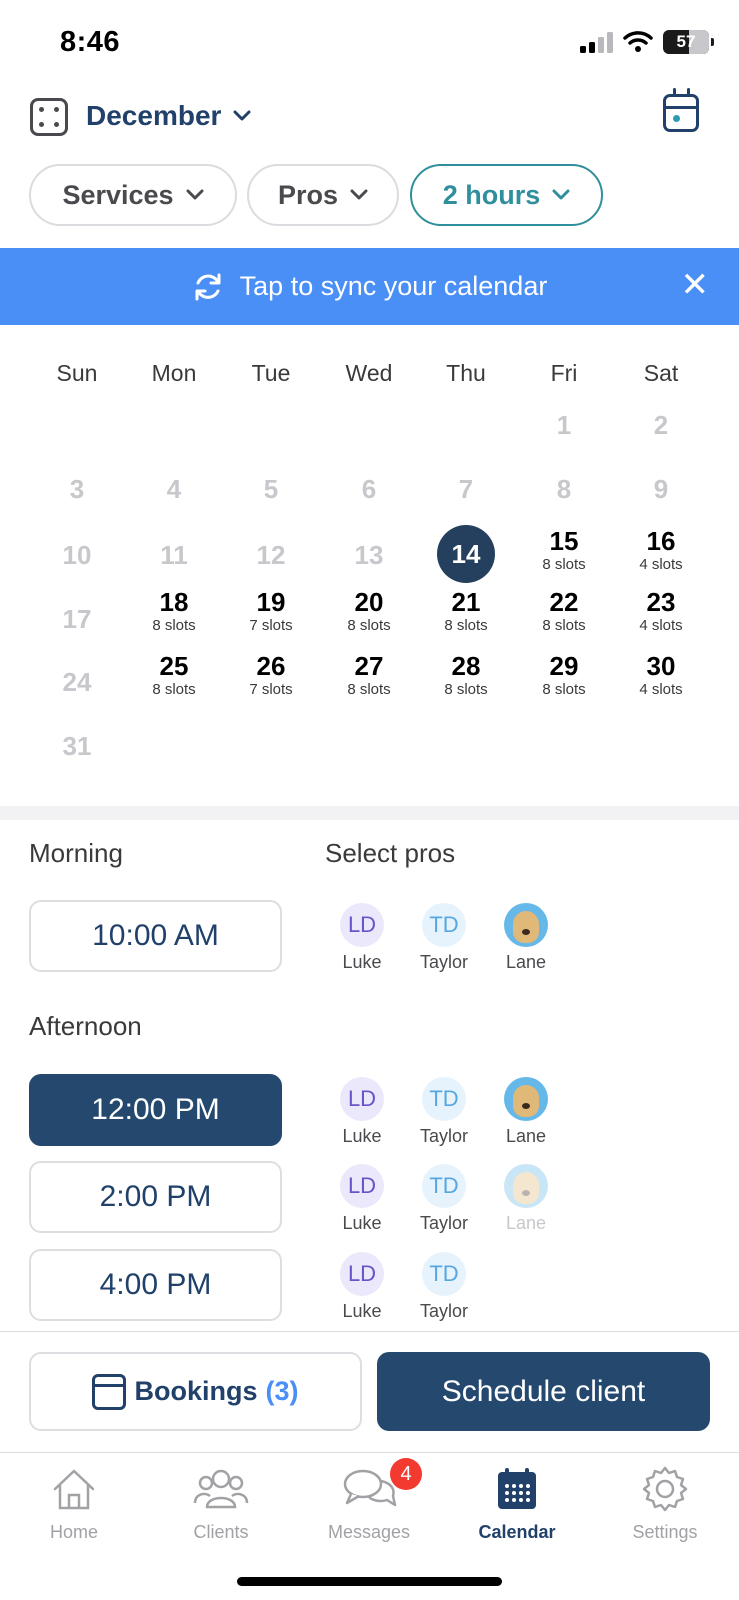 The height and width of the screenshot is (1600, 739). Describe the element at coordinates (661, 549) in the screenshot. I see `calendar-day: 16 4 slots` at that location.